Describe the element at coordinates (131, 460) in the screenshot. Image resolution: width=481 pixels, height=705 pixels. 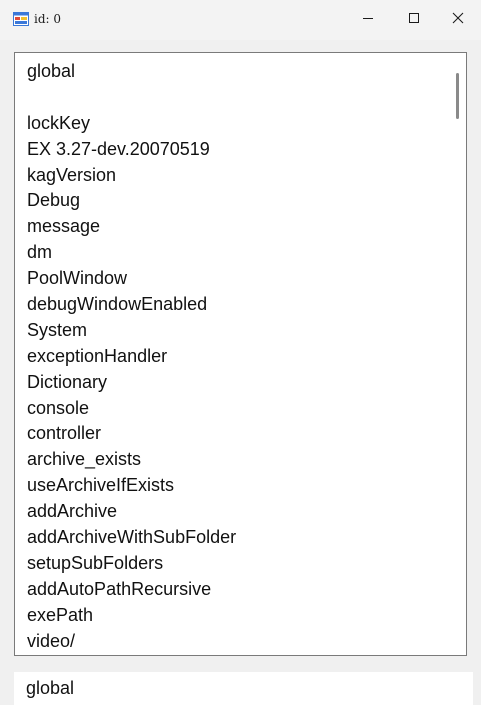
I see `list-item: archive_exists` at that location.